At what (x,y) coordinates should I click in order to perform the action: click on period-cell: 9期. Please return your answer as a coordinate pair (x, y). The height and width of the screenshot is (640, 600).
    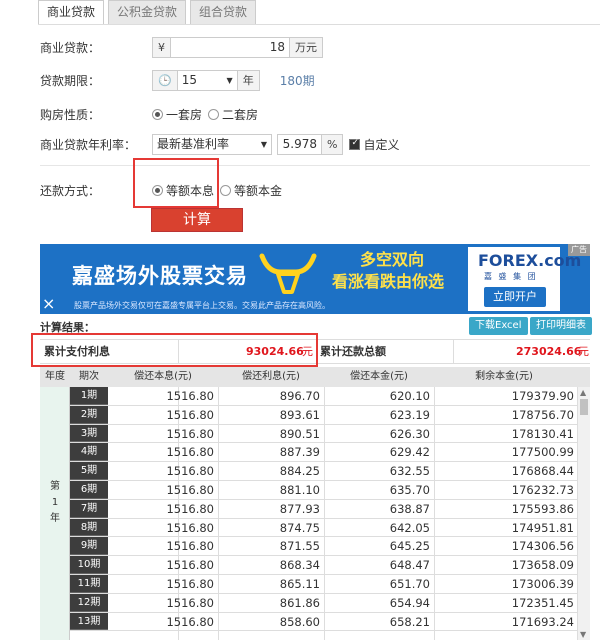
    Looking at the image, I should click on (89, 546).